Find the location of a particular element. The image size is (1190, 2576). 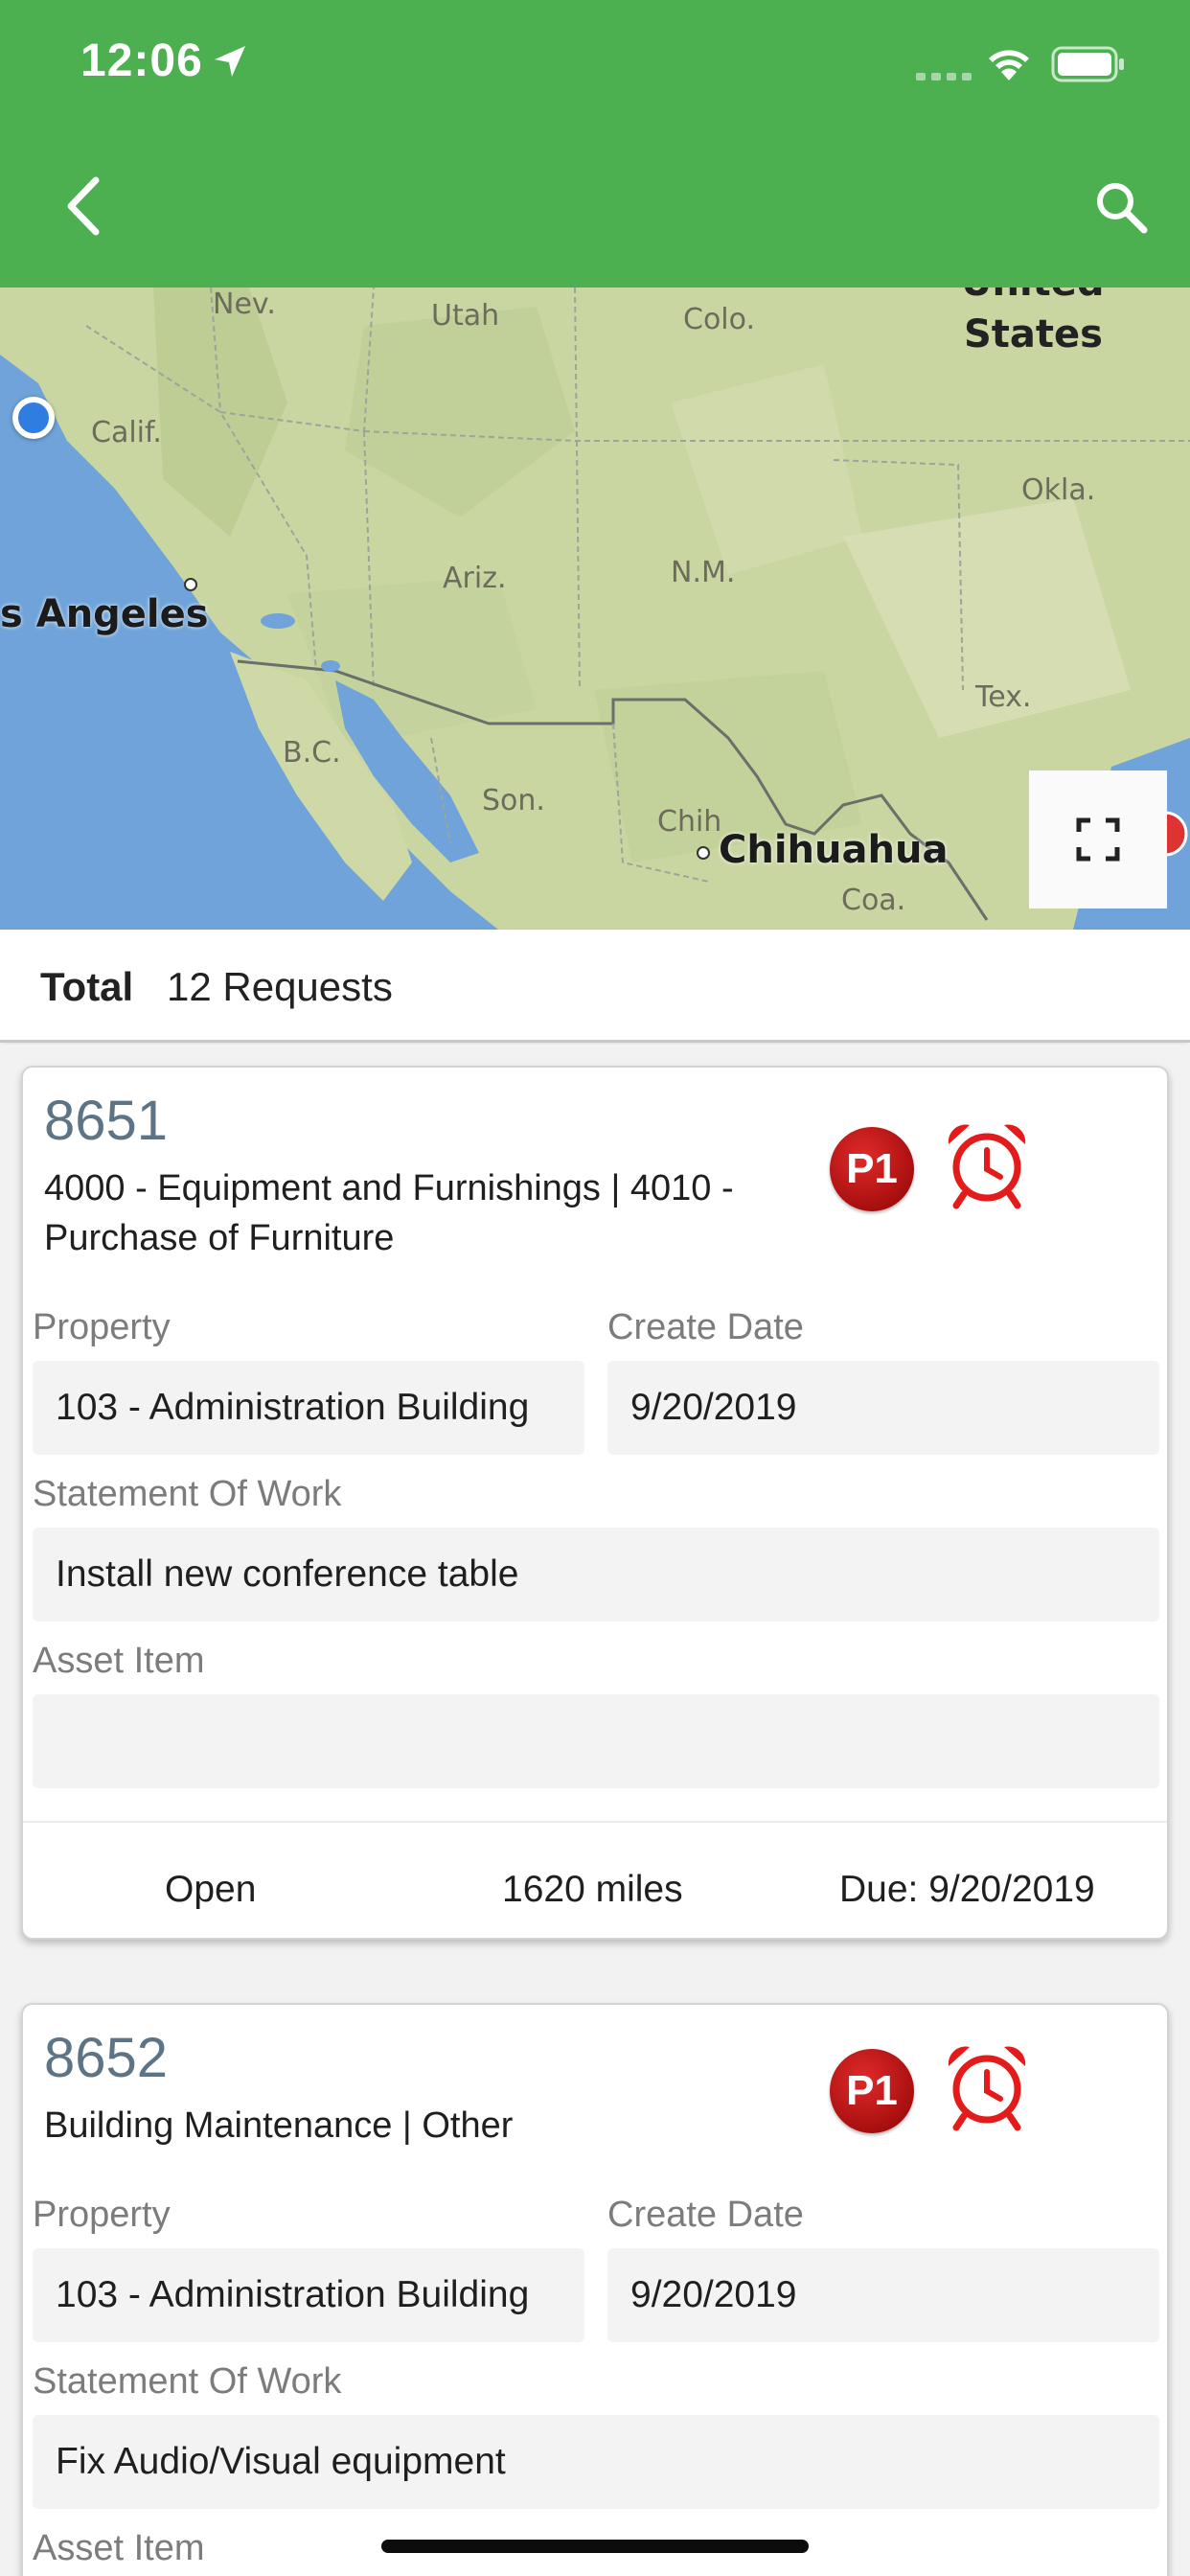

expand-icon is located at coordinates (1098, 839).